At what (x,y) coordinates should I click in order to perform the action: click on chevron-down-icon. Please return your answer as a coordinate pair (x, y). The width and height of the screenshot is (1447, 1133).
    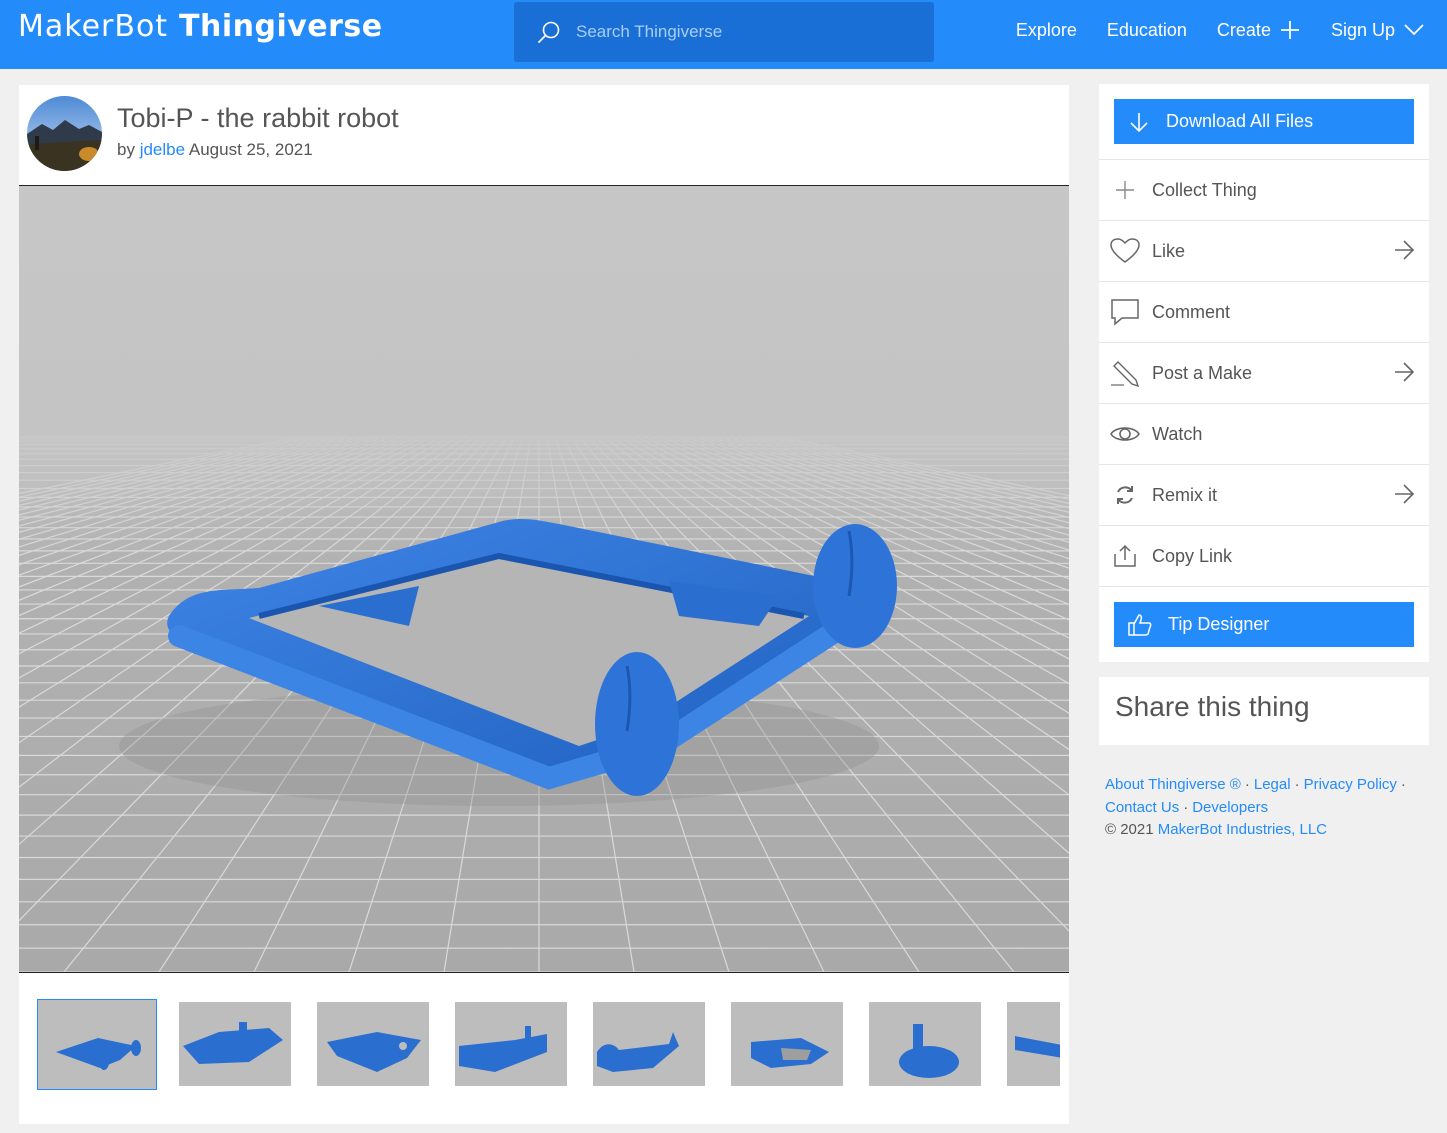
    Looking at the image, I should click on (1414, 30).